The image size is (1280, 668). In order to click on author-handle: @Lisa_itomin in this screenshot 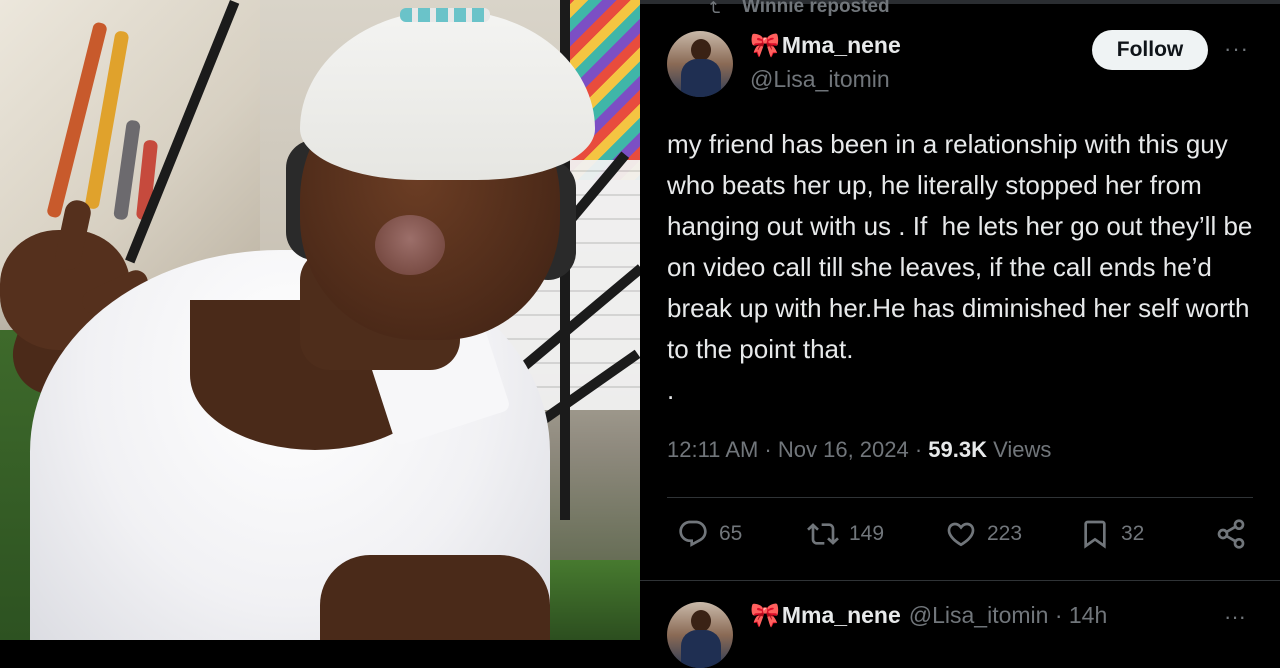, I will do `click(820, 79)`.